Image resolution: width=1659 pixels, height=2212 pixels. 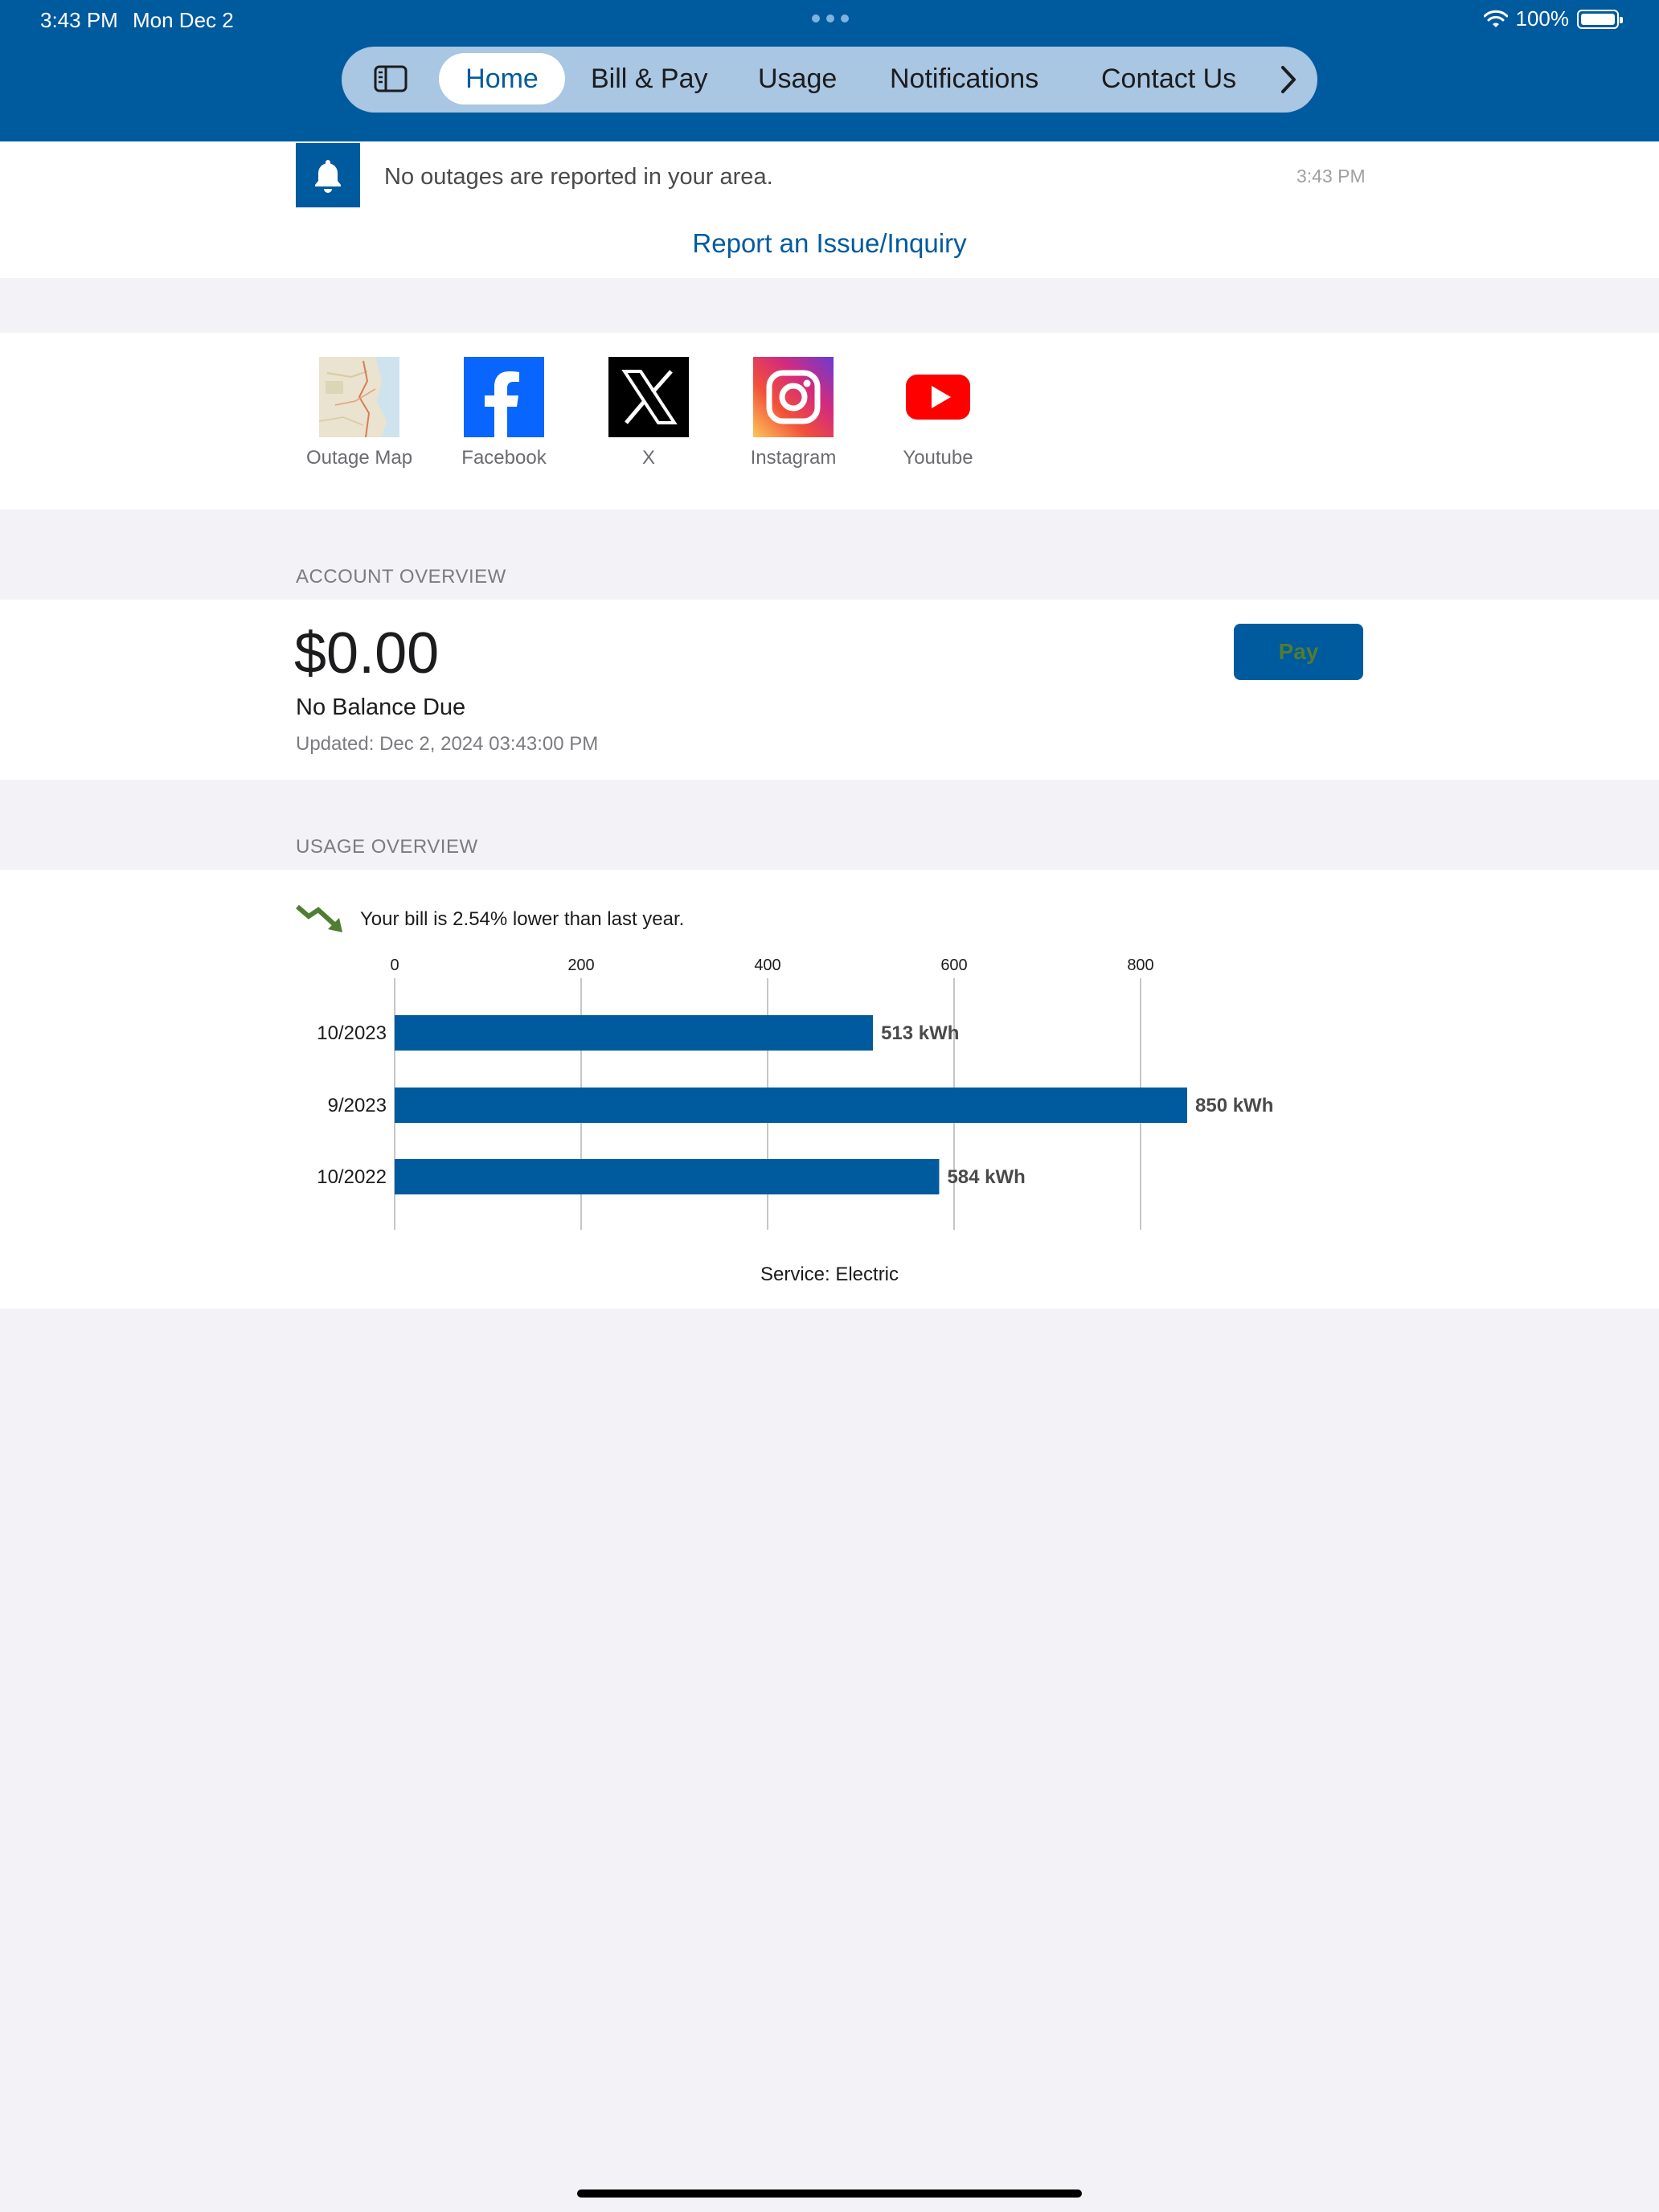 I want to click on category-label: 9/2023, so click(x=357, y=1105).